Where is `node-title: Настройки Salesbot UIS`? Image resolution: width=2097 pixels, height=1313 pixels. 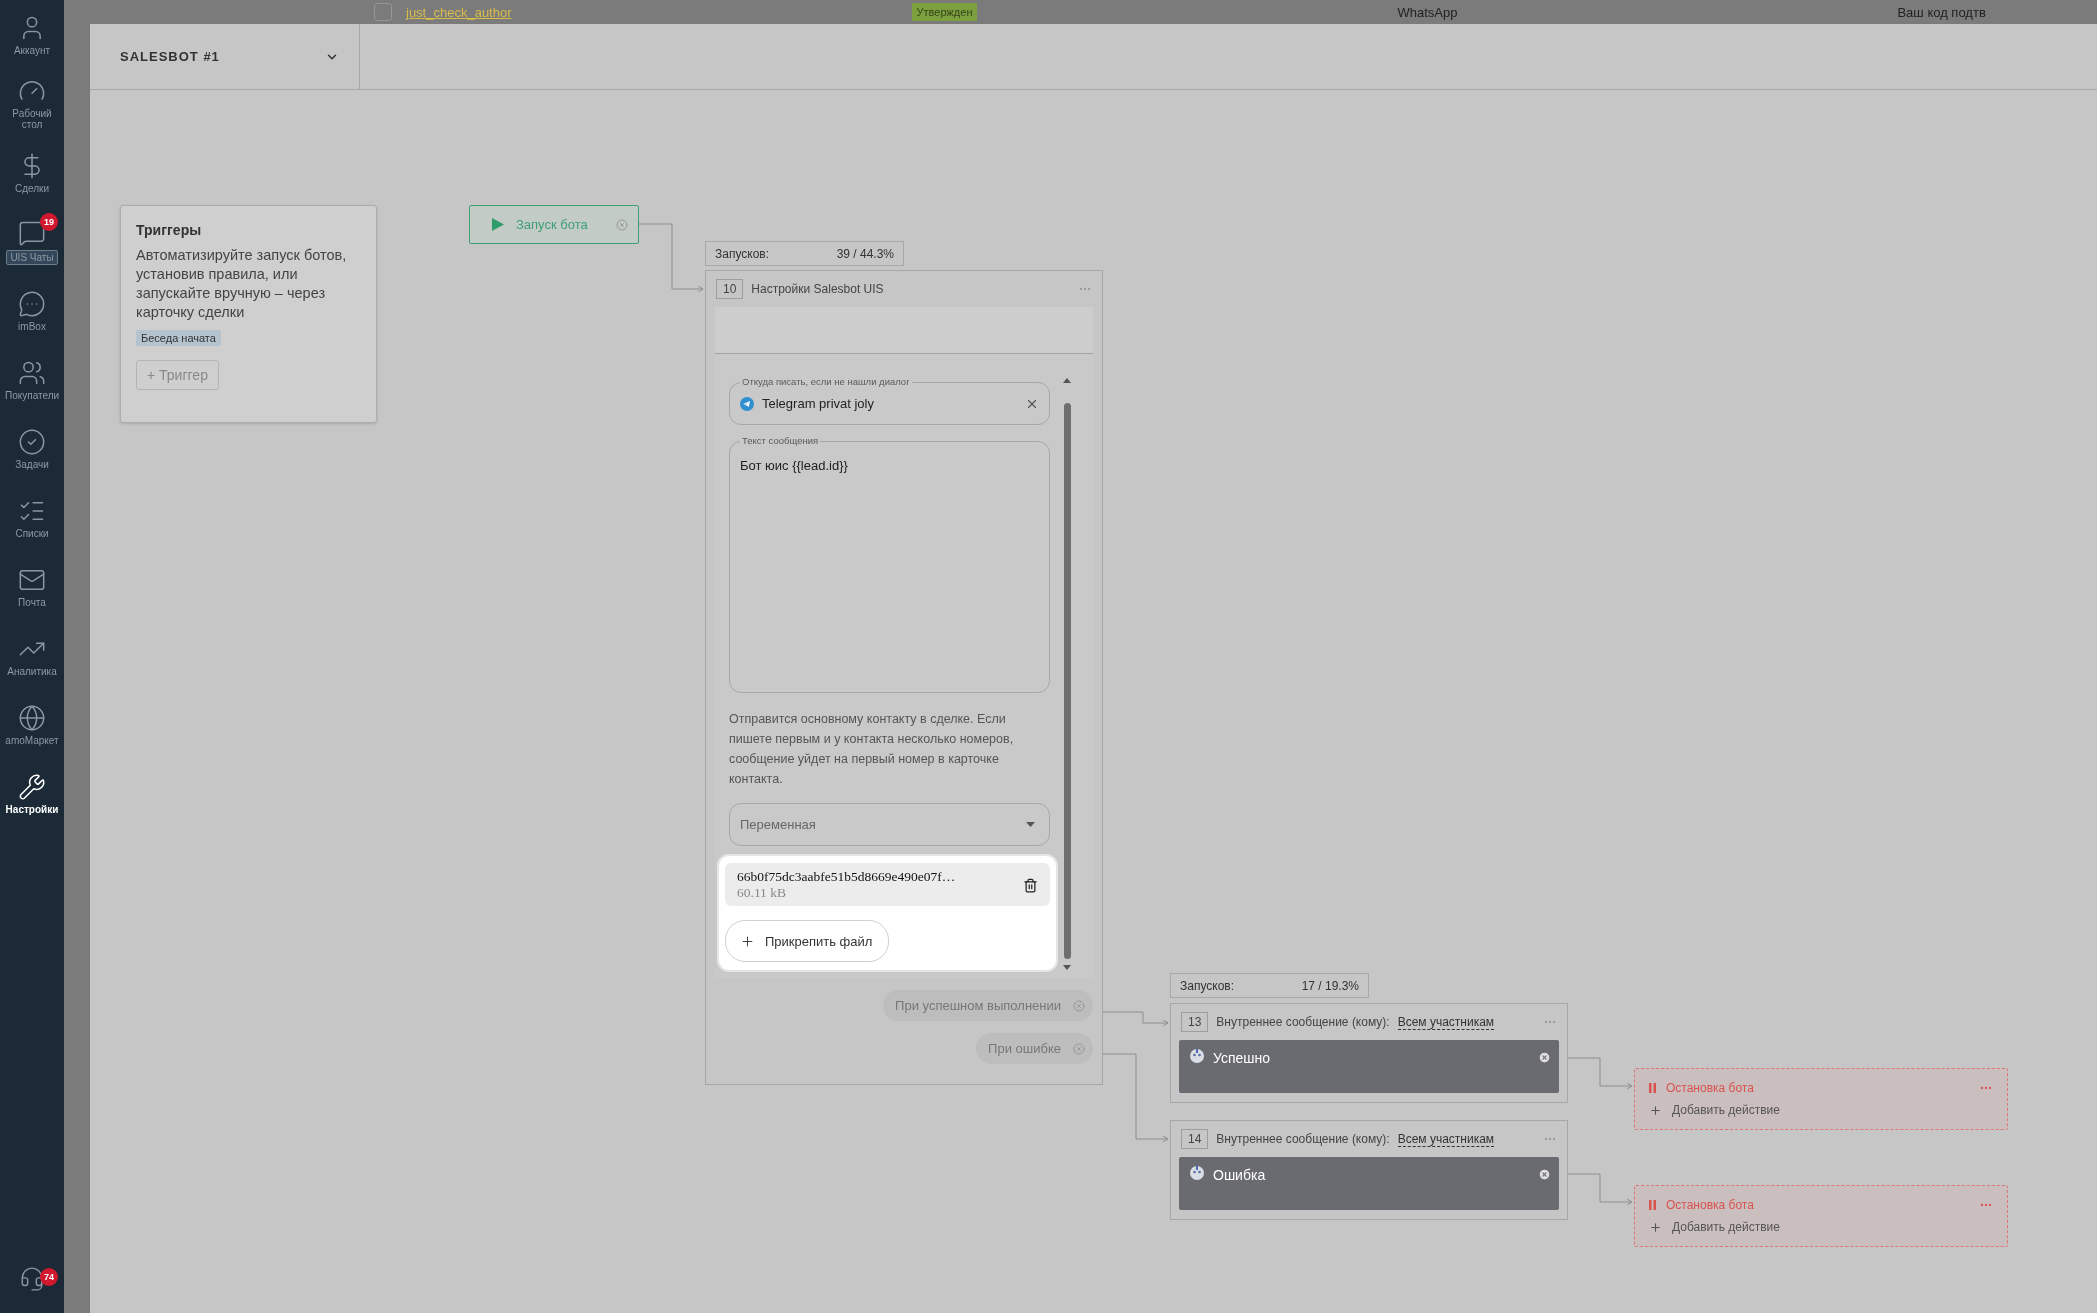 node-title: Настройки Salesbot UIS is located at coordinates (818, 289).